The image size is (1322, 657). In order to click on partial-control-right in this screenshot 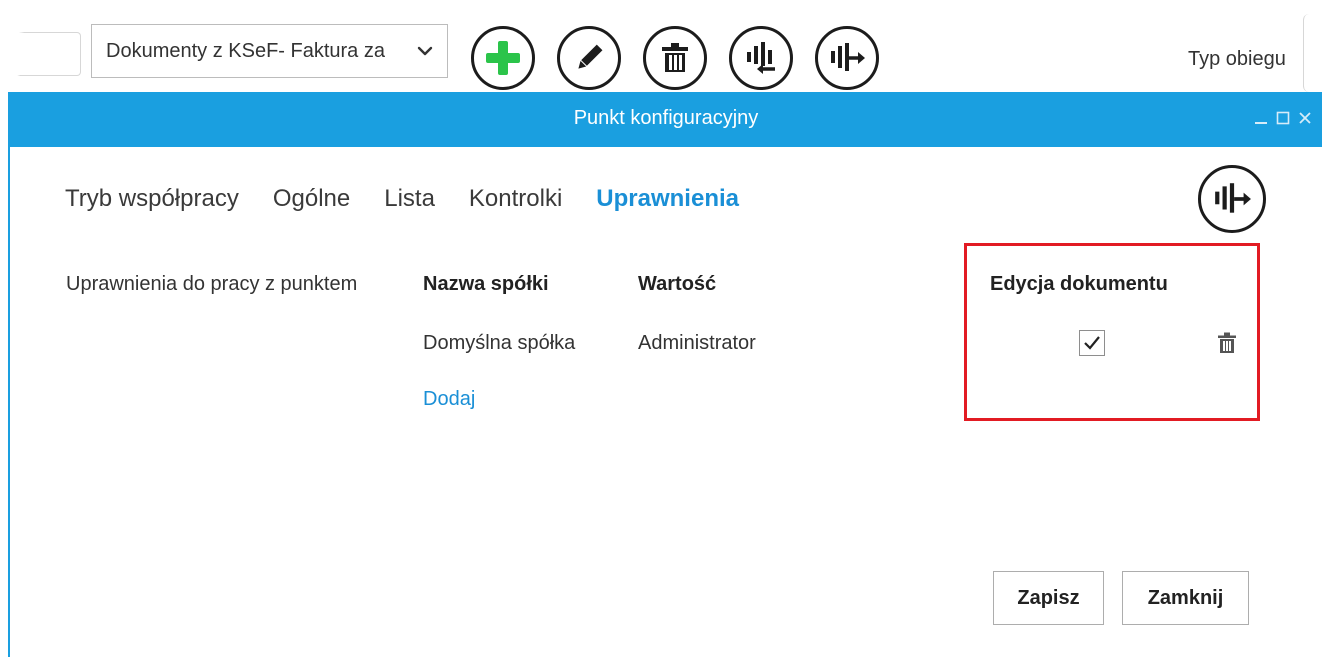, I will do `click(1312, 53)`.